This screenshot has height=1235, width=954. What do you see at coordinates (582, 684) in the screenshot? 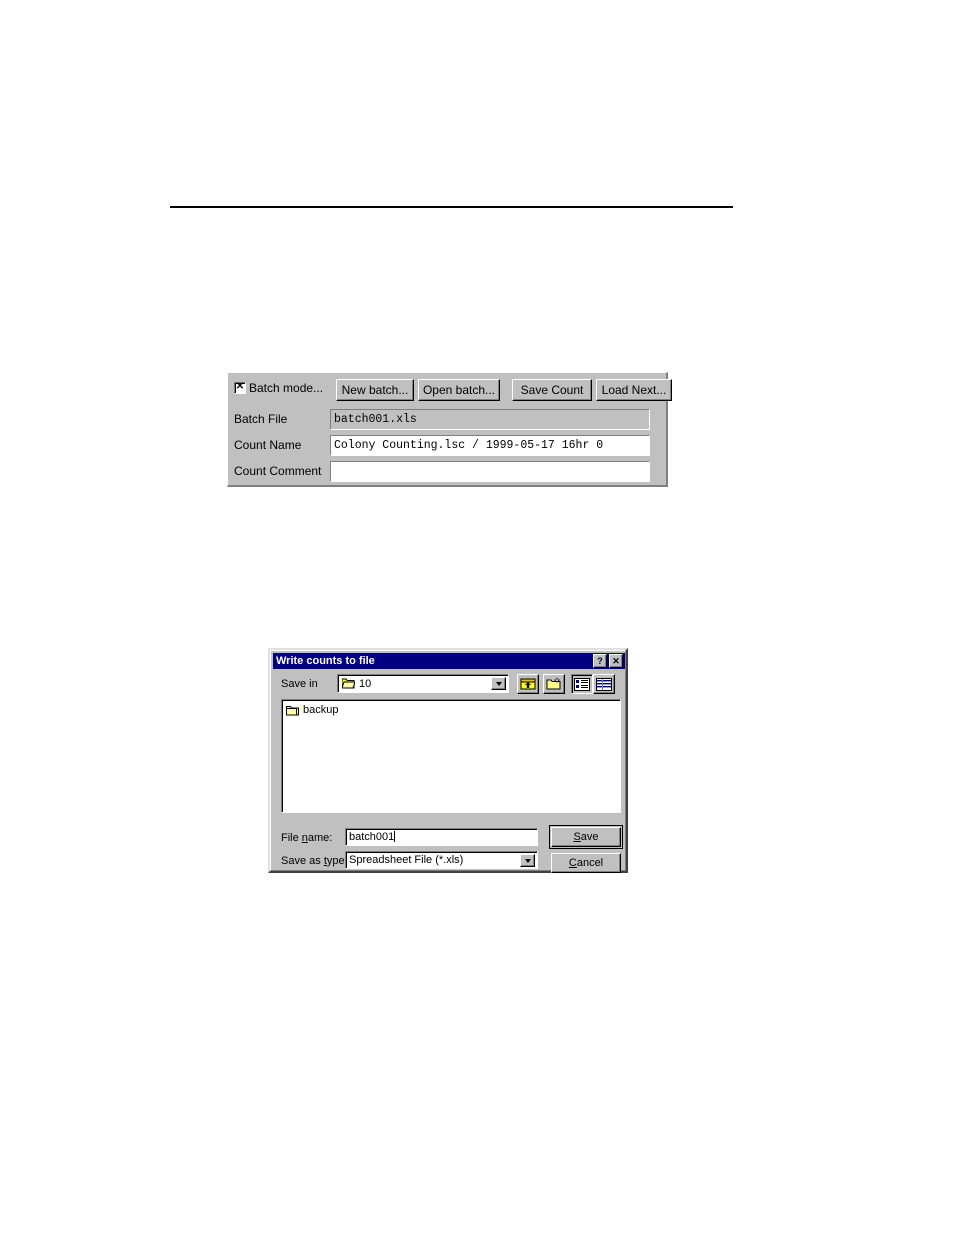
I see `list-view-icon` at bounding box center [582, 684].